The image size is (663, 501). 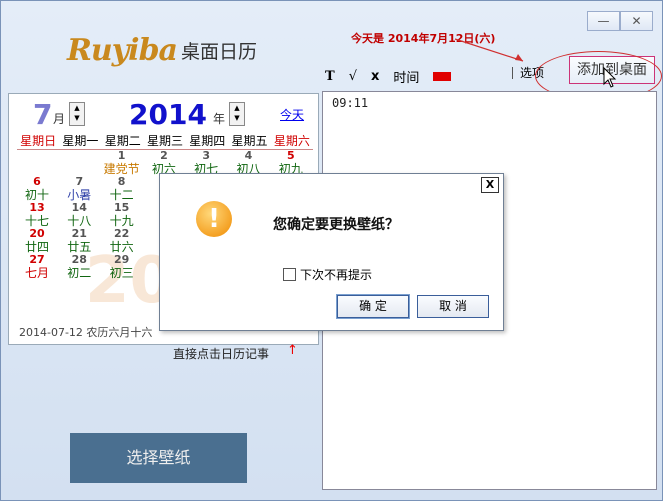 I want to click on weekday-header: 星期日 星期一 星期二 星期三 星期四 星期五 星期六, so click(x=165, y=141).